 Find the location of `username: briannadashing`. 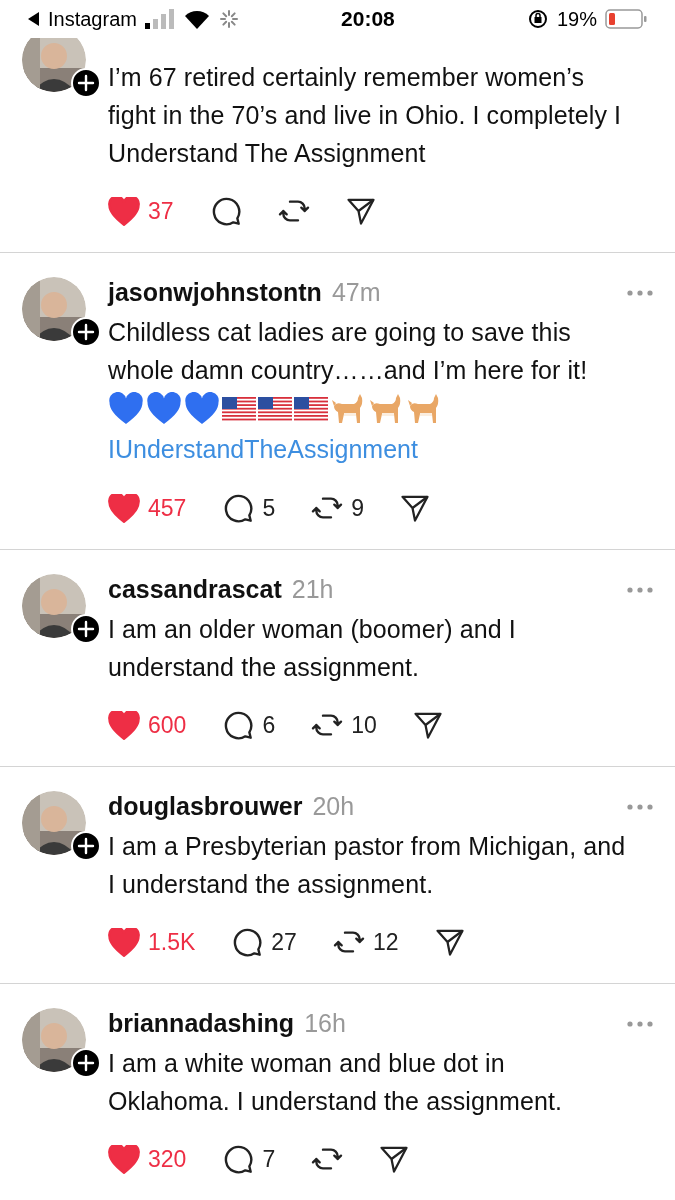

username: briannadashing is located at coordinates (201, 1024).